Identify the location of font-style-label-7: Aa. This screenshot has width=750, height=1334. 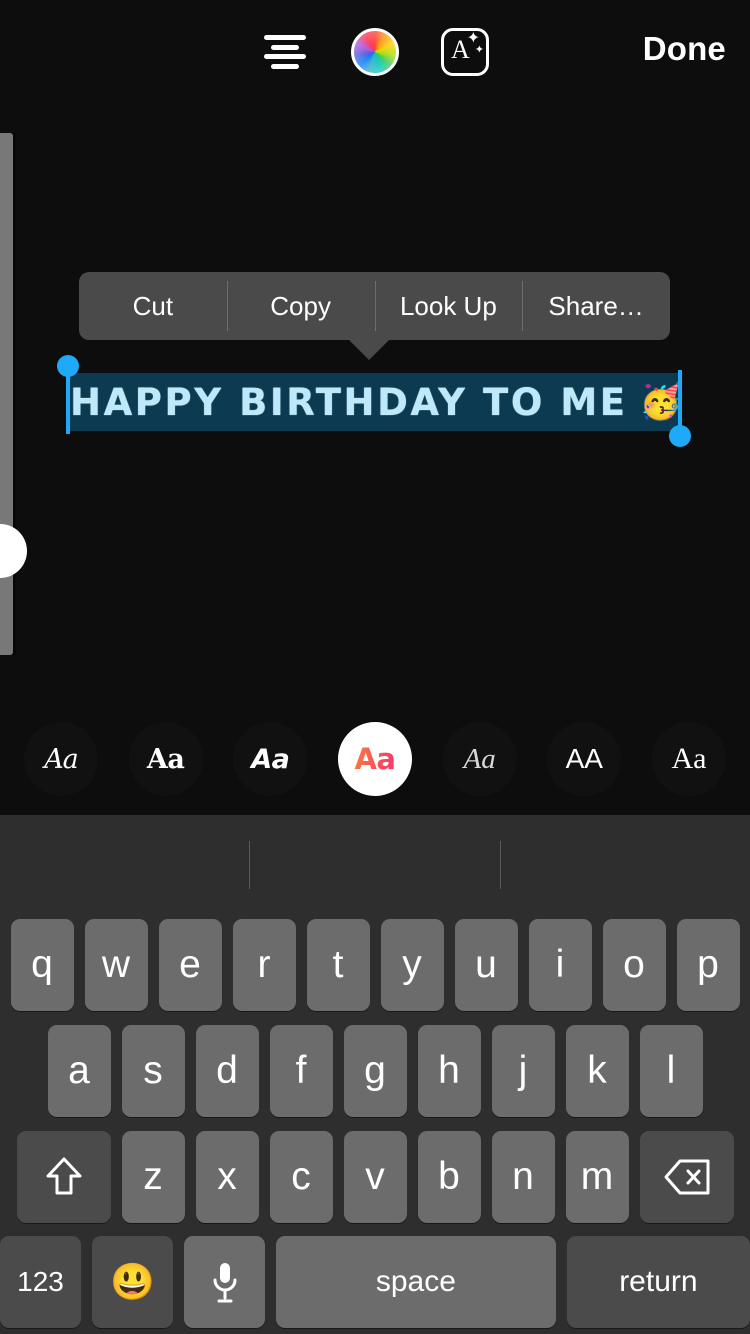
(689, 758).